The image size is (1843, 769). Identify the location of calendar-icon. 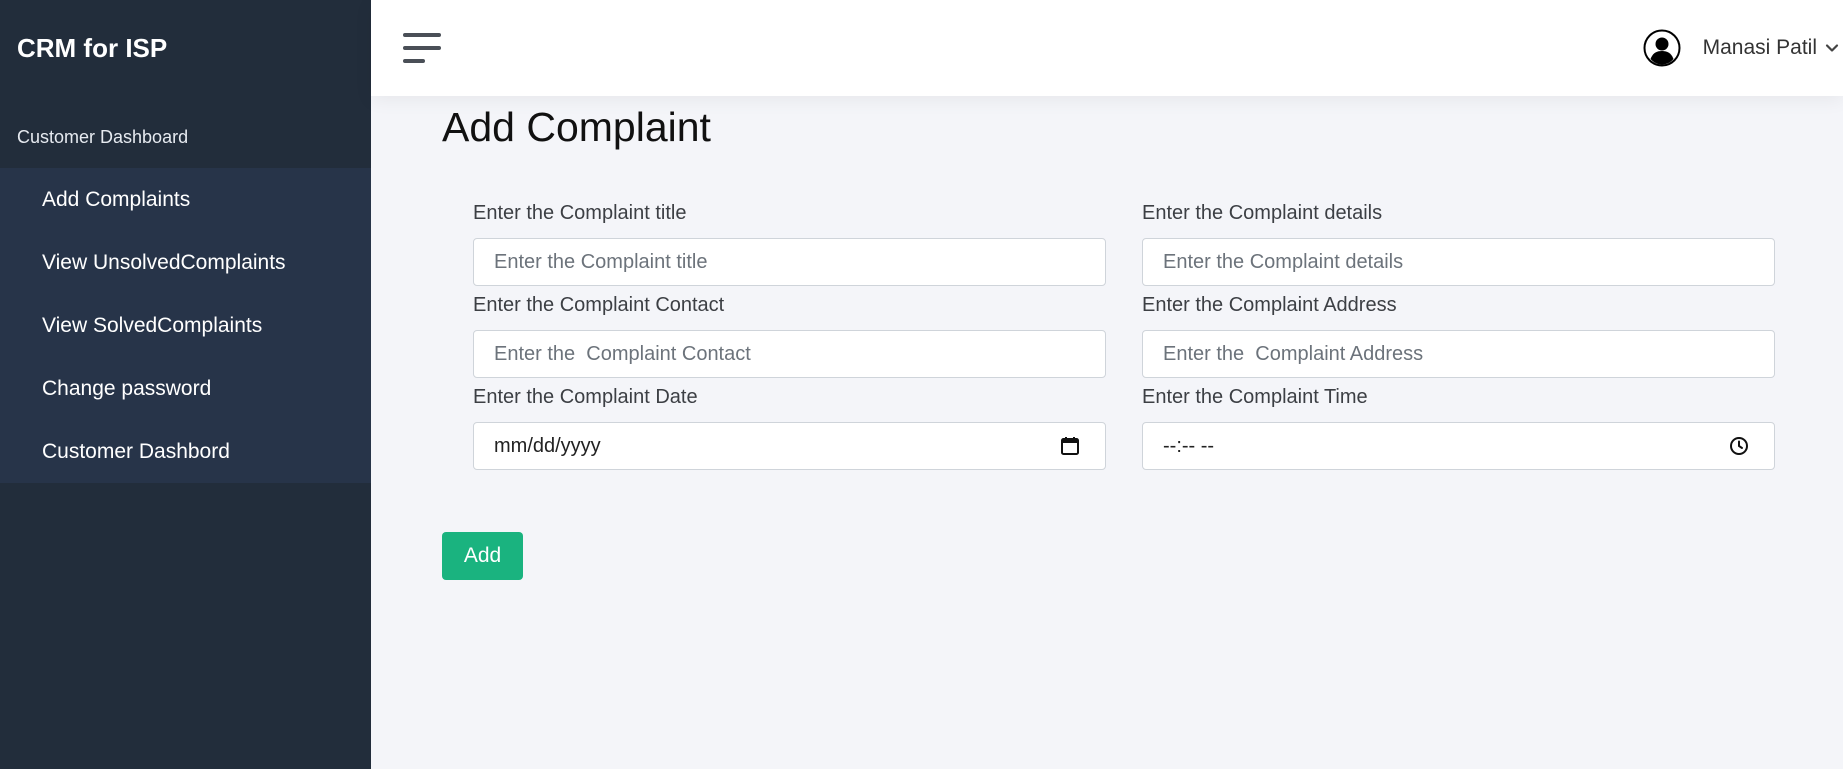
(1070, 446).